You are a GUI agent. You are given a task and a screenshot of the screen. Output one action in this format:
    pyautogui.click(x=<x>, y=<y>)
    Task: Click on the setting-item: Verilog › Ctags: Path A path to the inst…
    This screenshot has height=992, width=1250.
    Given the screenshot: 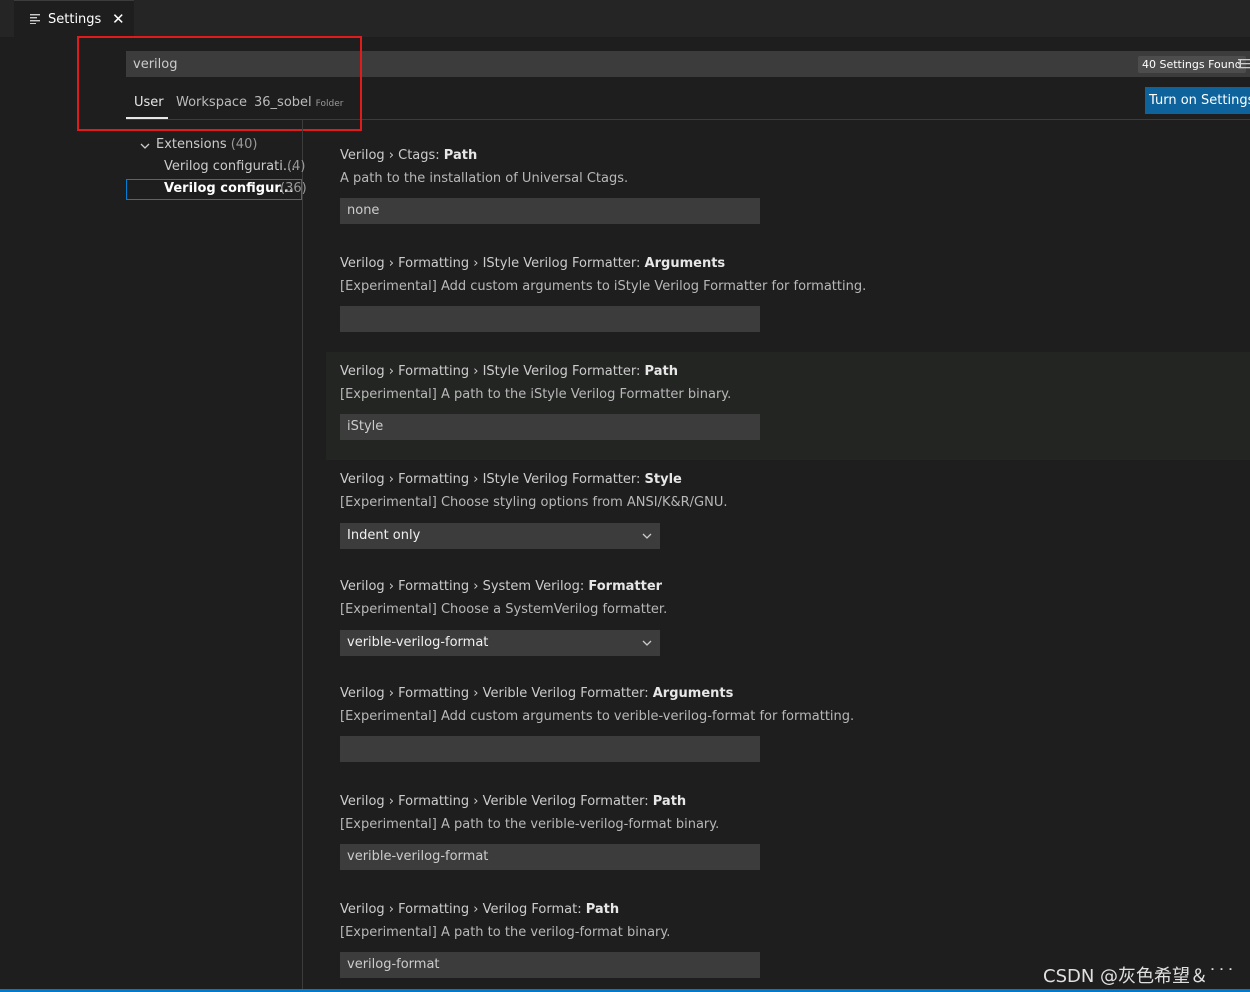 What is the action you would take?
    pyautogui.click(x=788, y=190)
    